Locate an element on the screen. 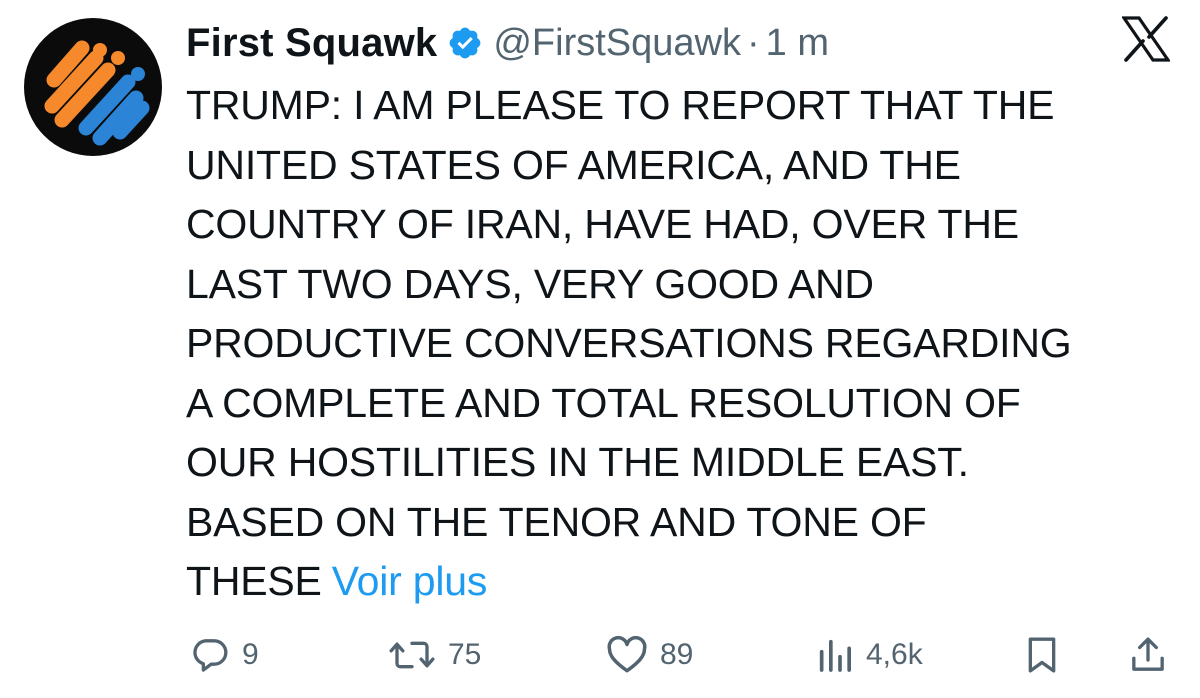 This screenshot has height=698, width=1200. tweet-text-line: PRODUCTIVE CONVERSATIONS REGARDING is located at coordinates (629, 343).